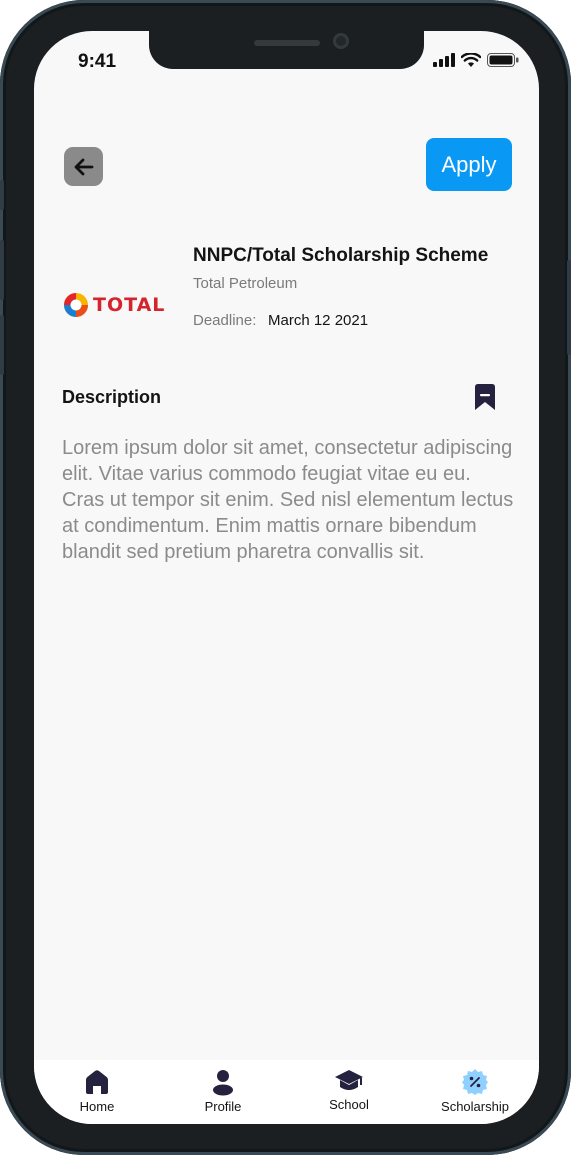 This screenshot has height=1155, width=571. Describe the element at coordinates (341, 41) in the screenshot. I see `front-camera` at that location.